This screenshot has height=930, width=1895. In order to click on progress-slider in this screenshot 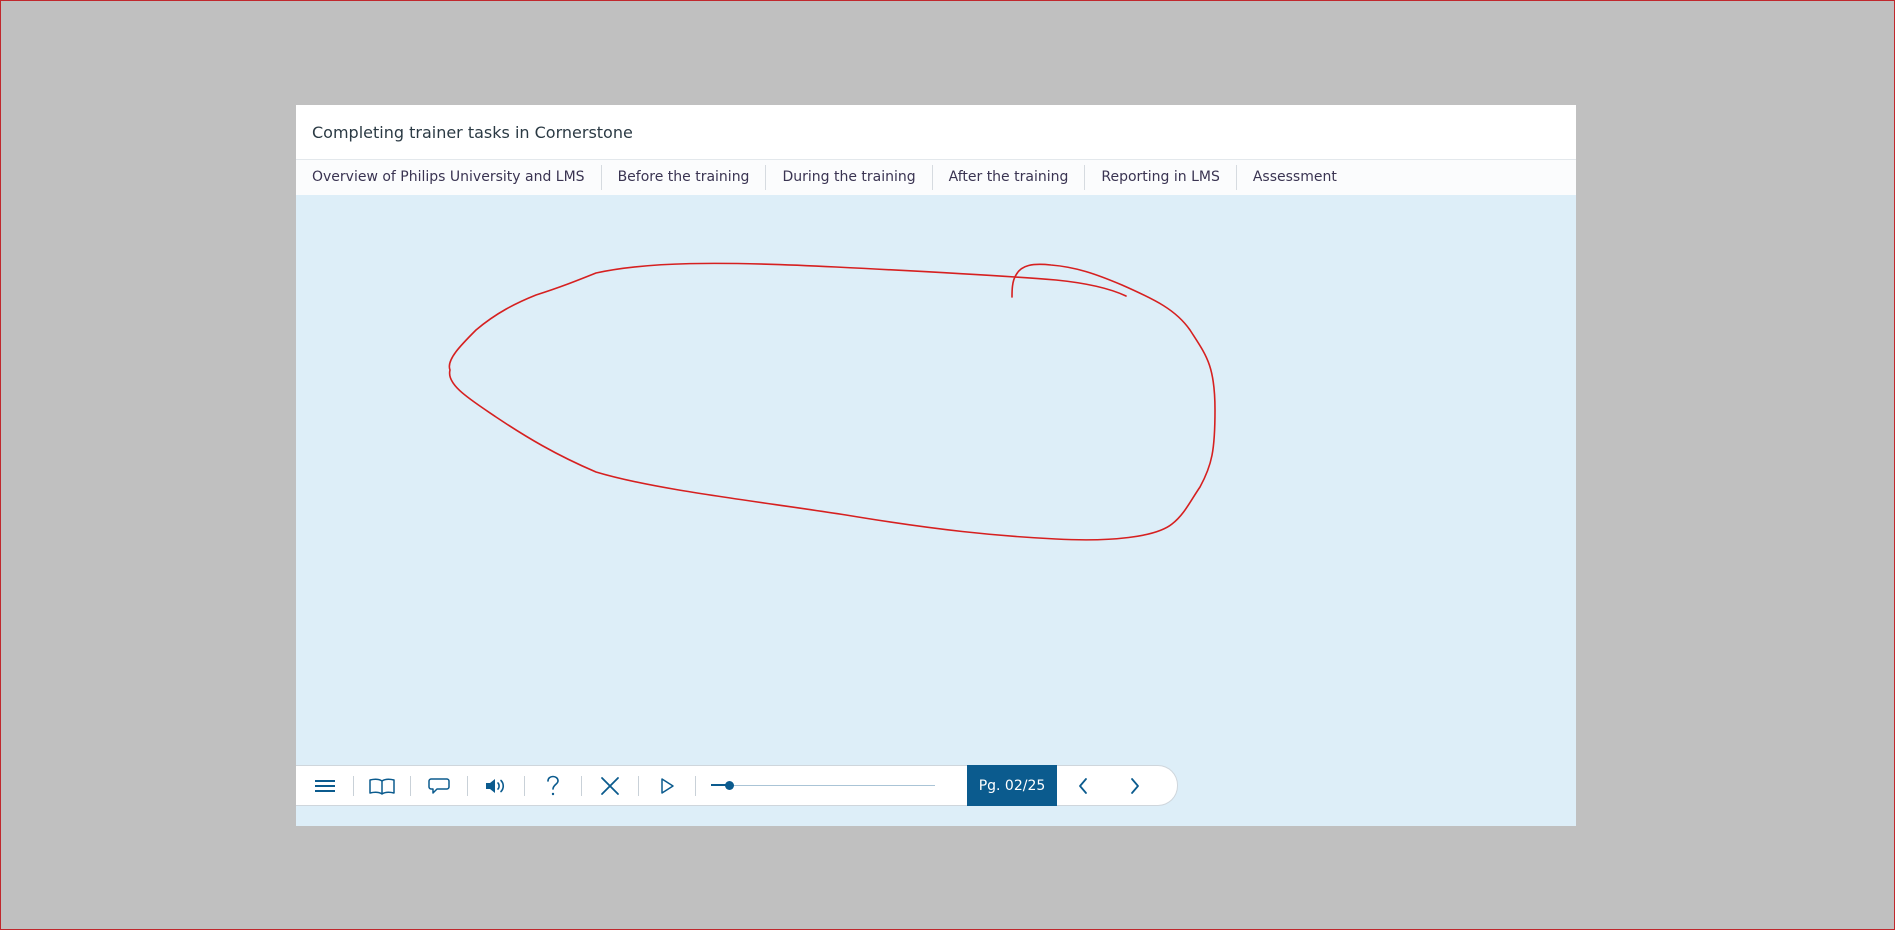, I will do `click(831, 785)`.